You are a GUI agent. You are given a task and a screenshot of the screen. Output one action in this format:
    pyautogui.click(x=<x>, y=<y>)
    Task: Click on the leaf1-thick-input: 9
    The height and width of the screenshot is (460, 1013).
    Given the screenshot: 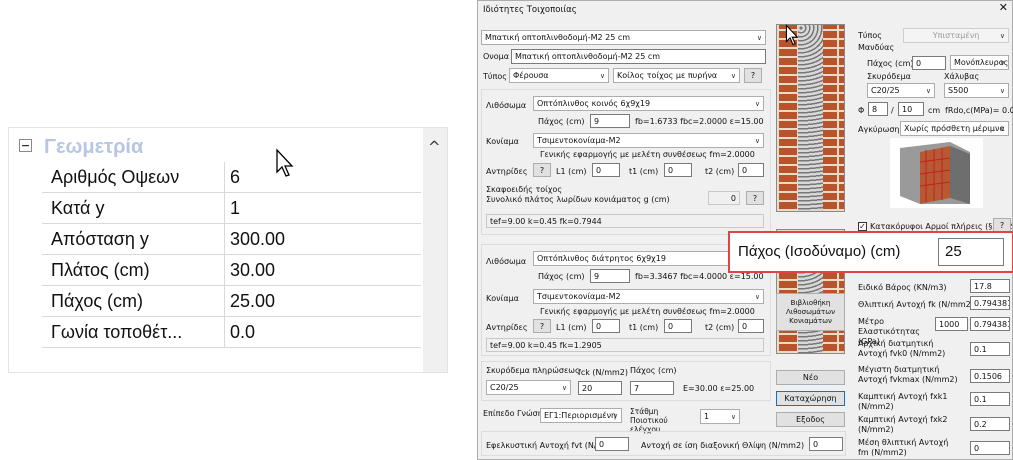 What is the action you would take?
    pyautogui.click(x=610, y=121)
    